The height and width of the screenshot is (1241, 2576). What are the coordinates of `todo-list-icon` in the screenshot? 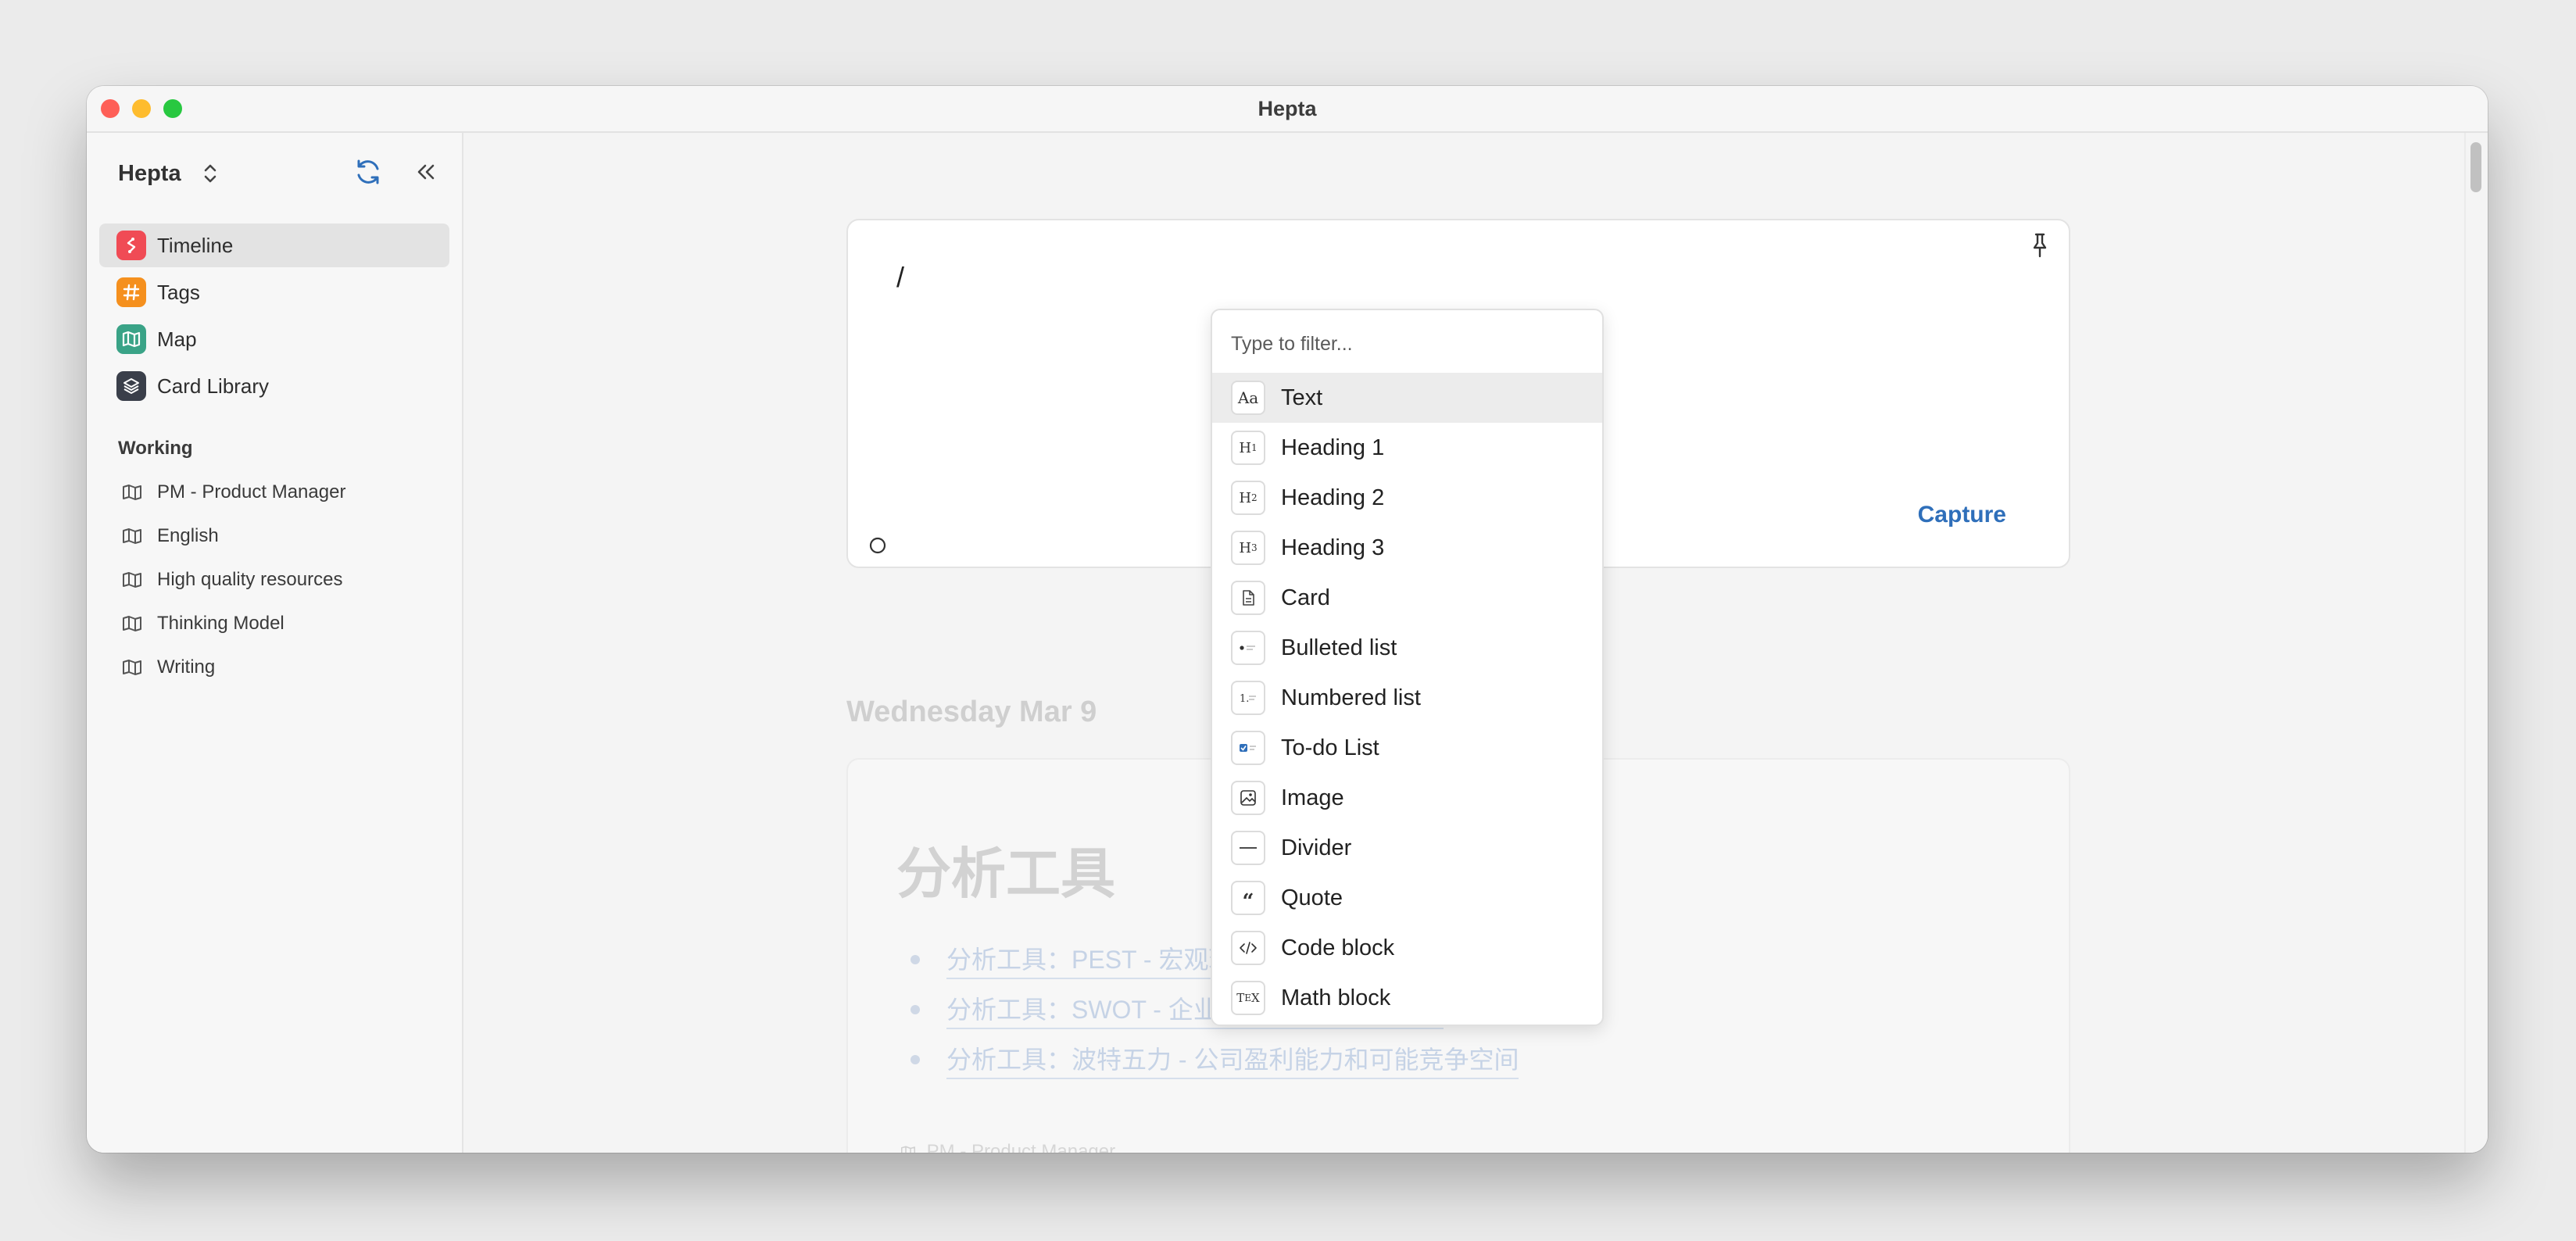 It's located at (1248, 748).